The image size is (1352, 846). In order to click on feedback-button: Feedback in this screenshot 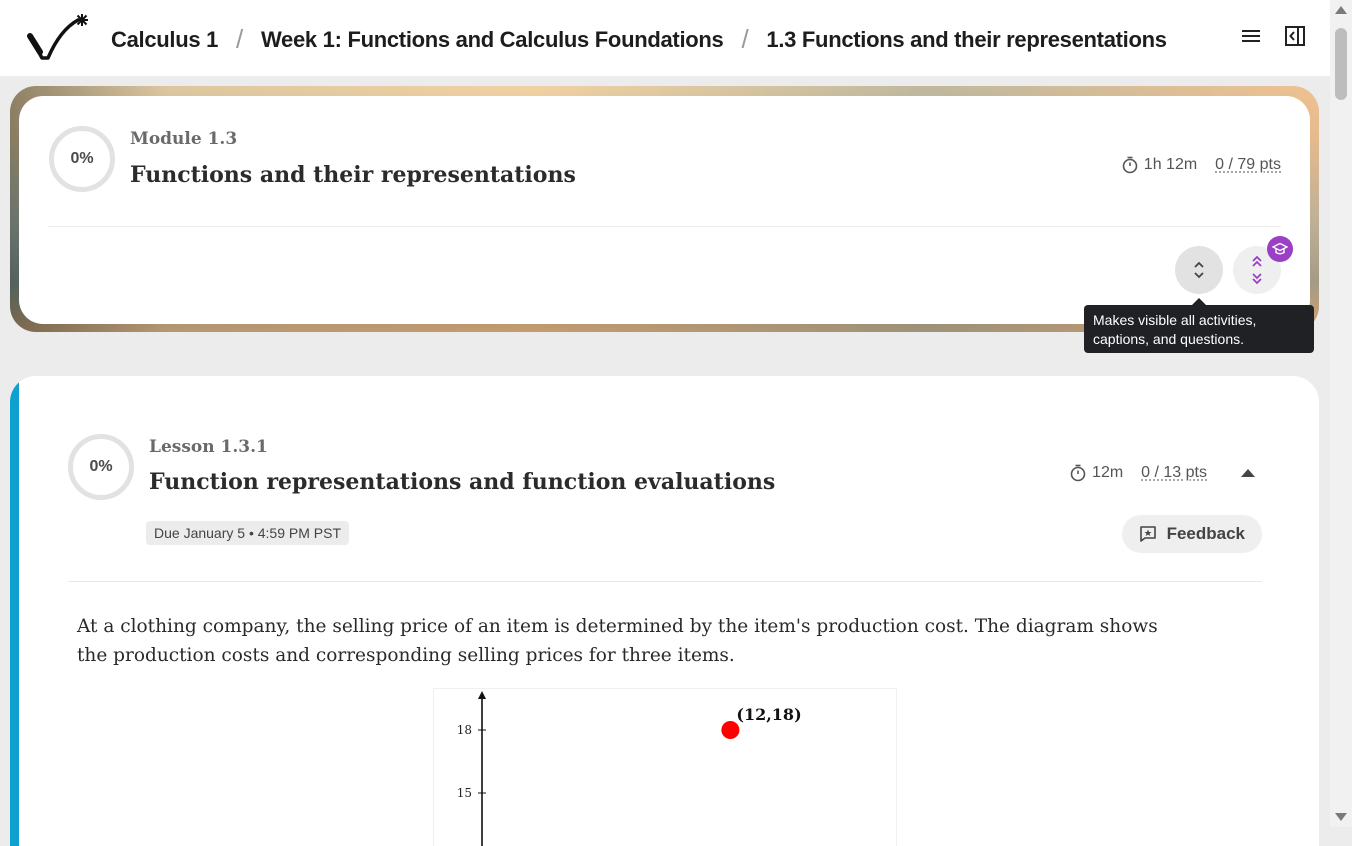, I will do `click(1192, 534)`.